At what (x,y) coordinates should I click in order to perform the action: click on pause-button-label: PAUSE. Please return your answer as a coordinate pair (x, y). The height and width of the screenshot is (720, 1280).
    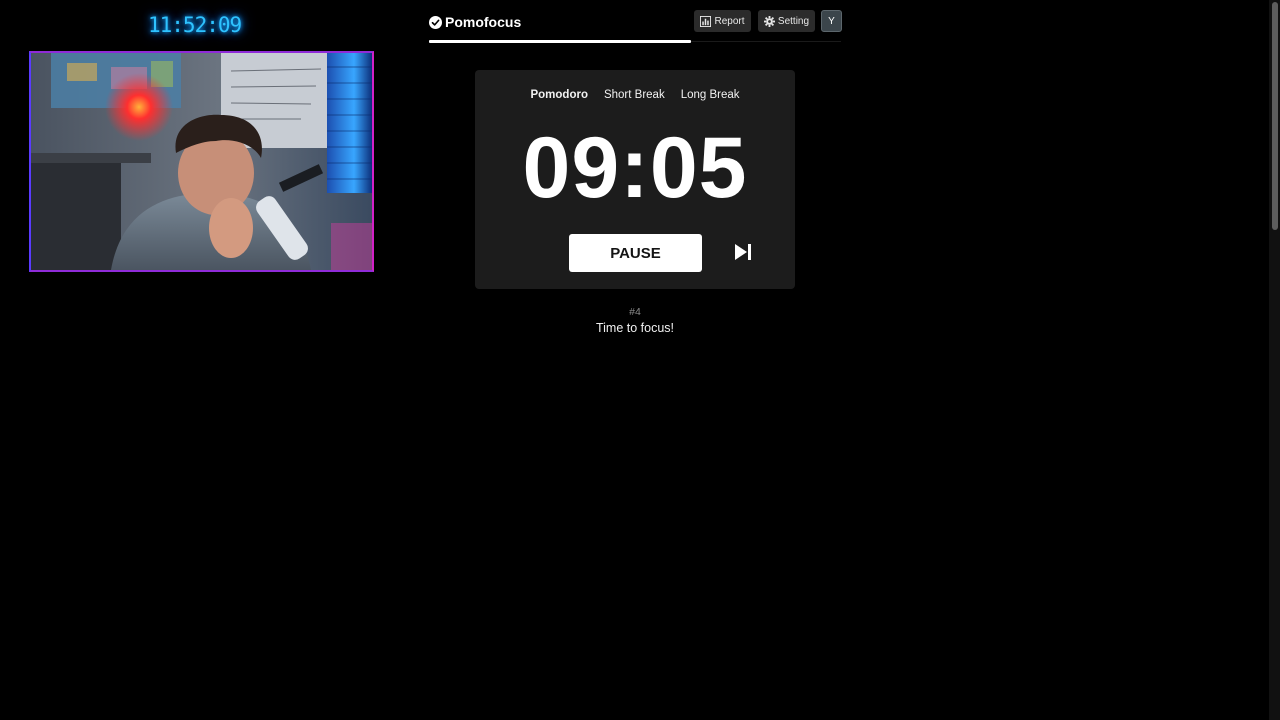
    Looking at the image, I should click on (635, 253).